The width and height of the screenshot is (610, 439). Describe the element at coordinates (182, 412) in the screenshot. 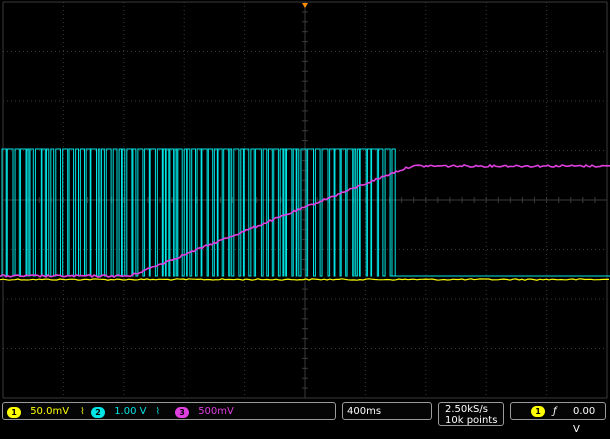

I see `ch3-badge: 3` at that location.